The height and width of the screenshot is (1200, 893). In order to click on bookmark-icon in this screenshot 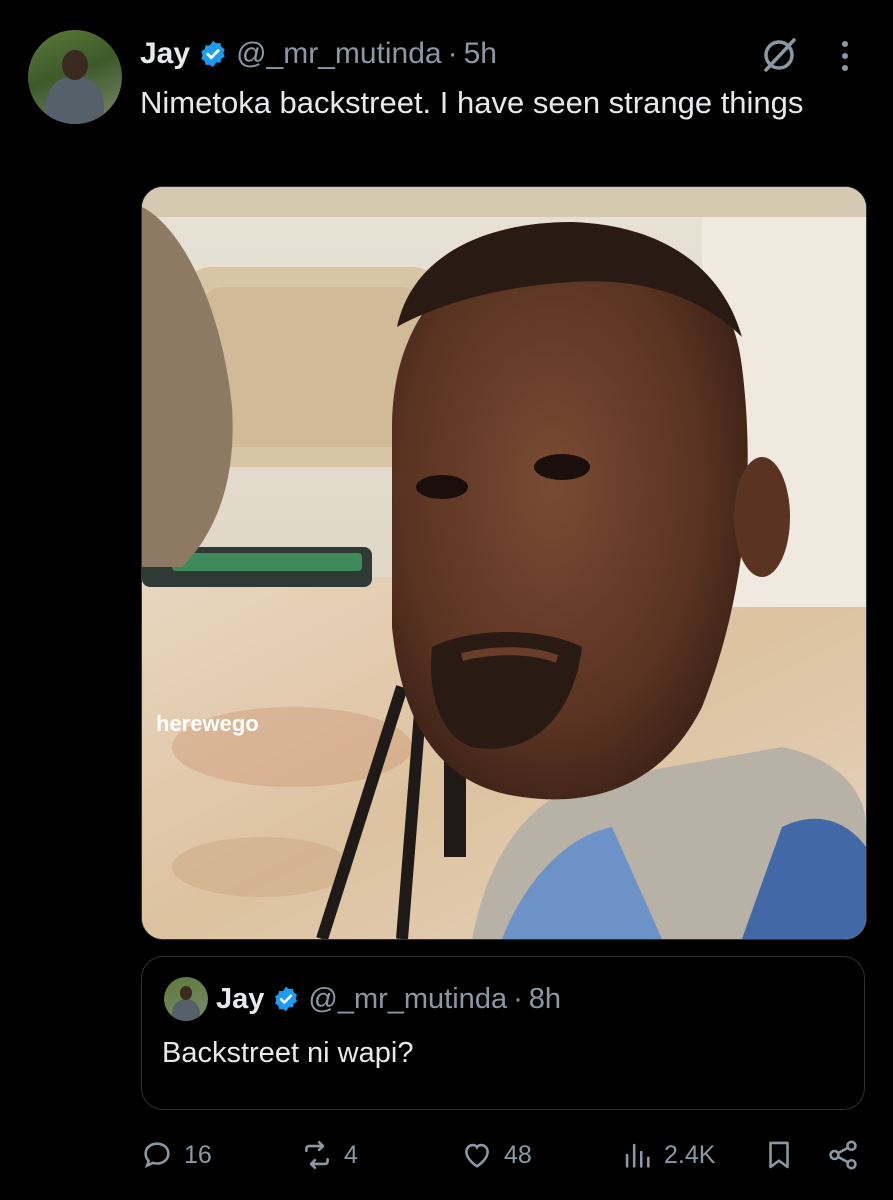, I will do `click(779, 1155)`.